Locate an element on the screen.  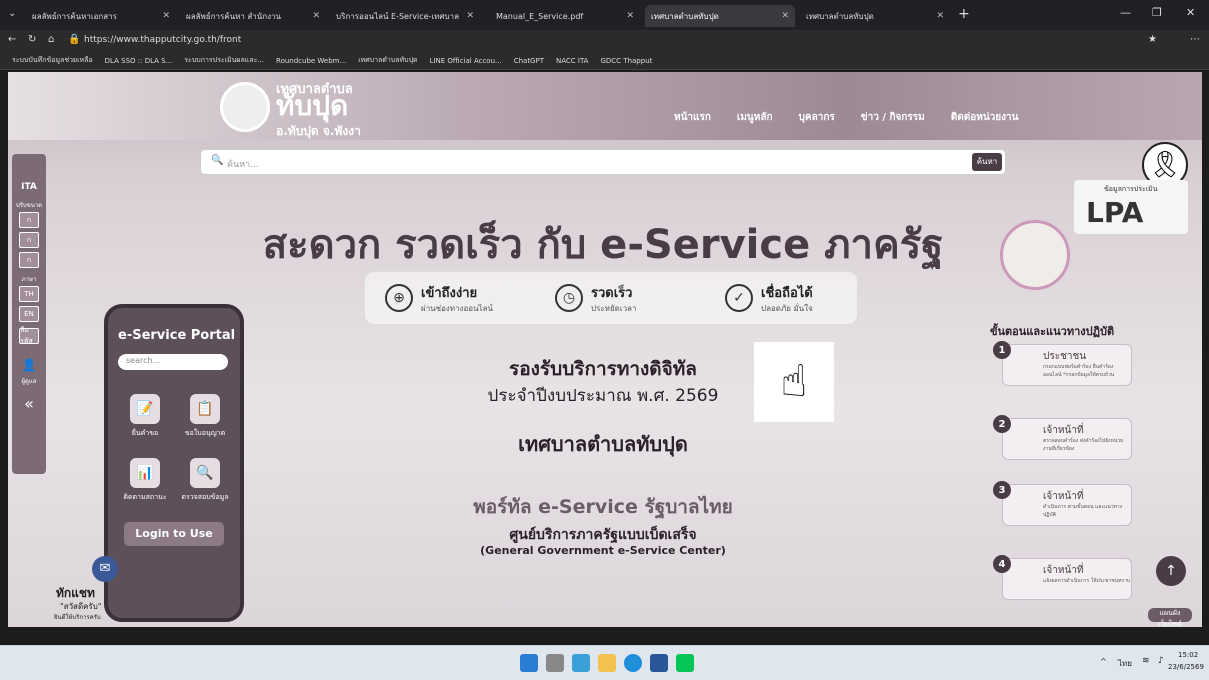
center-en: (General Government e-Service Center) is located at coordinates (603, 550).